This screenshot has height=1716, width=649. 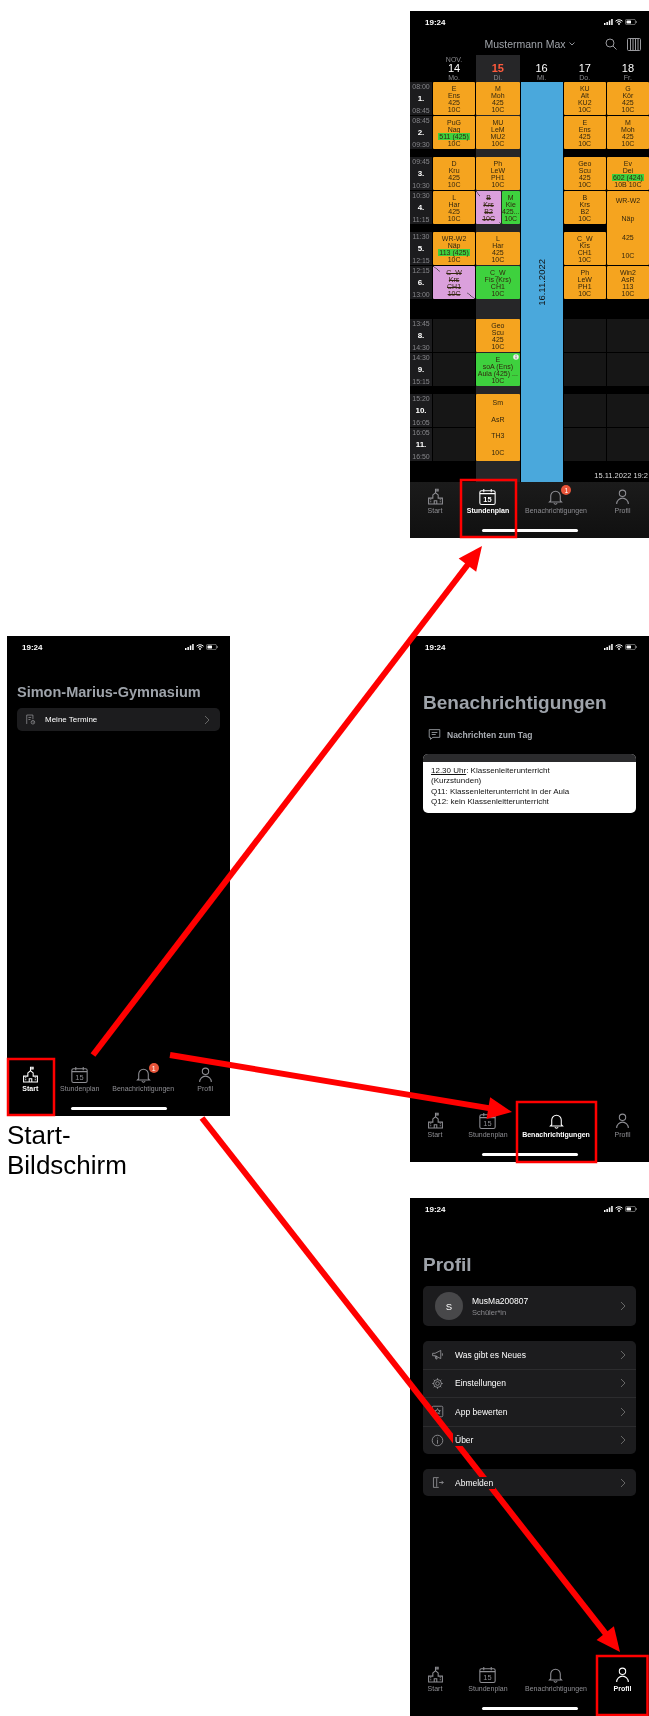 I want to click on chat-icon, so click(x=434, y=734).